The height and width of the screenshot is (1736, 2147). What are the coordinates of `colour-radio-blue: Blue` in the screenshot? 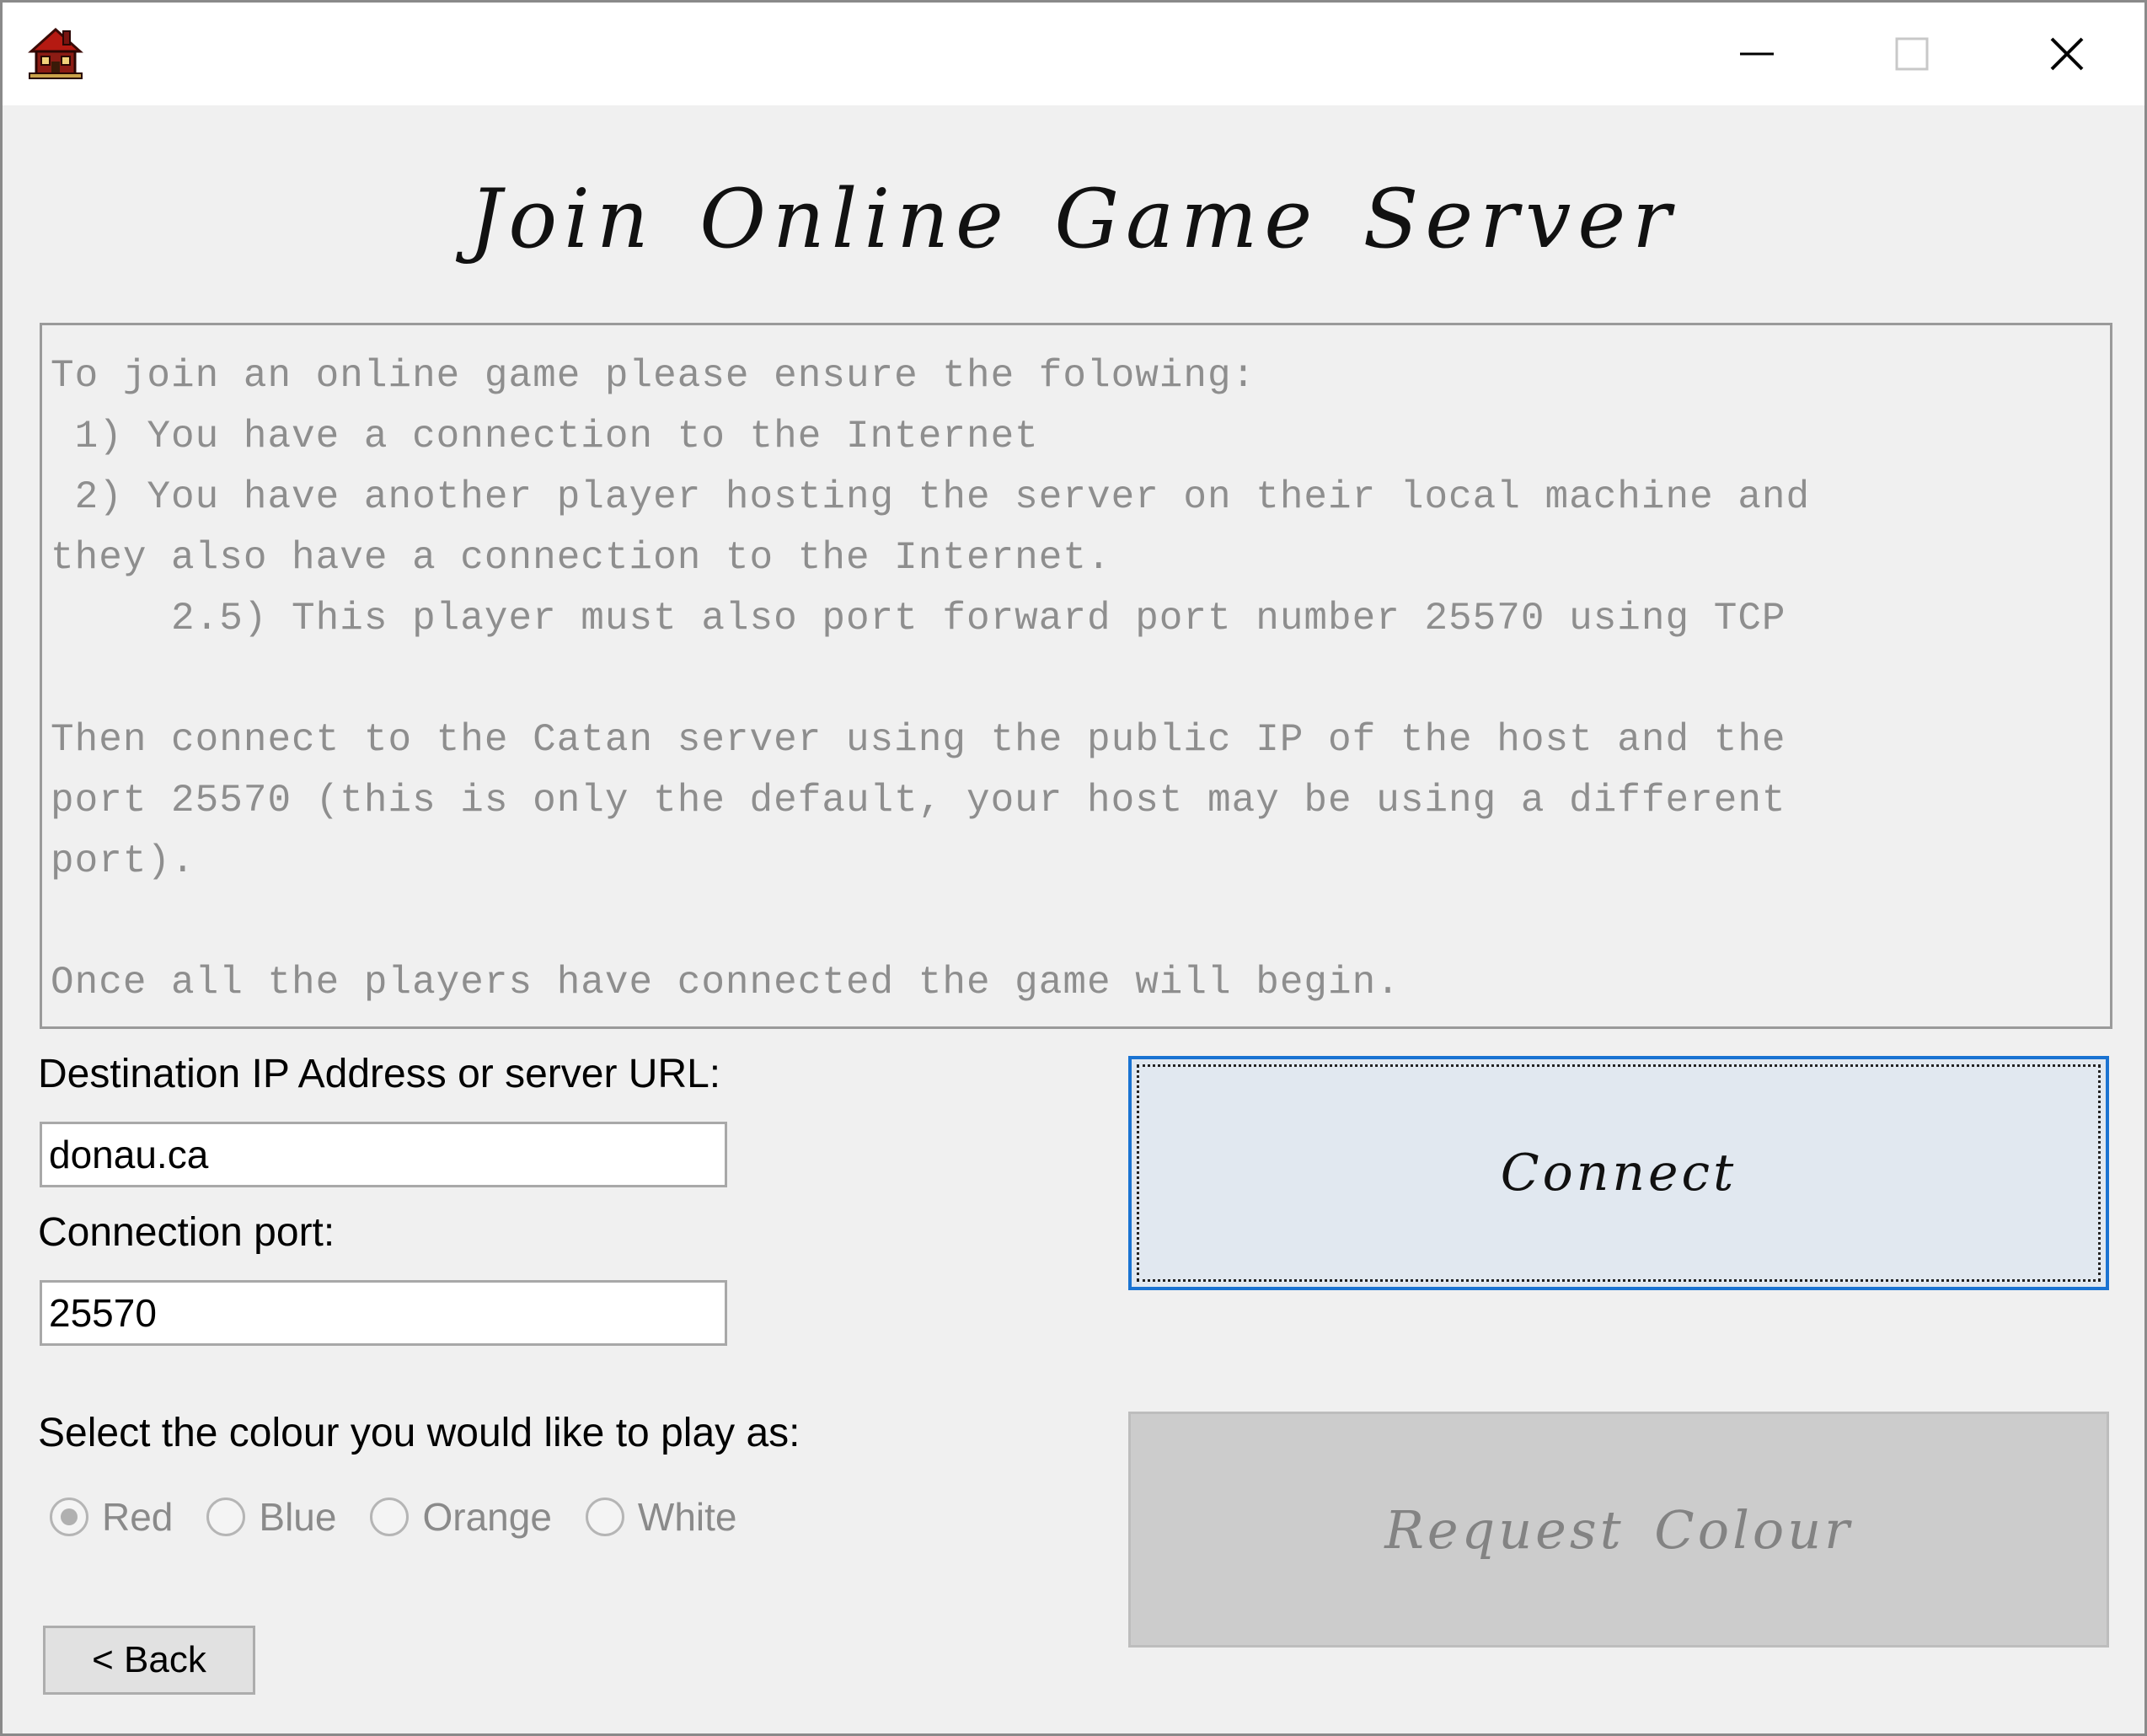 It's located at (271, 1517).